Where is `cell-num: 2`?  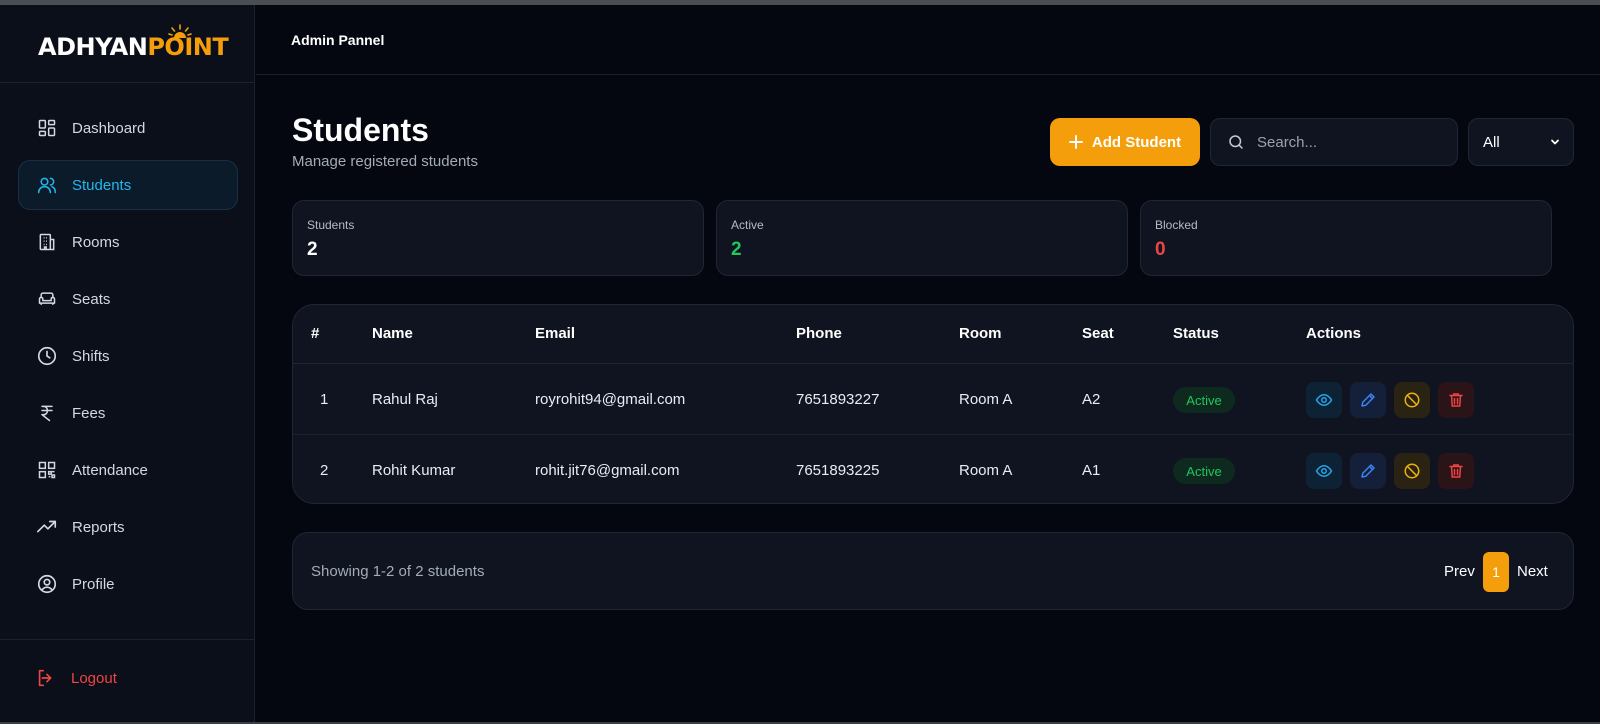
cell-num: 2 is located at coordinates (324, 470).